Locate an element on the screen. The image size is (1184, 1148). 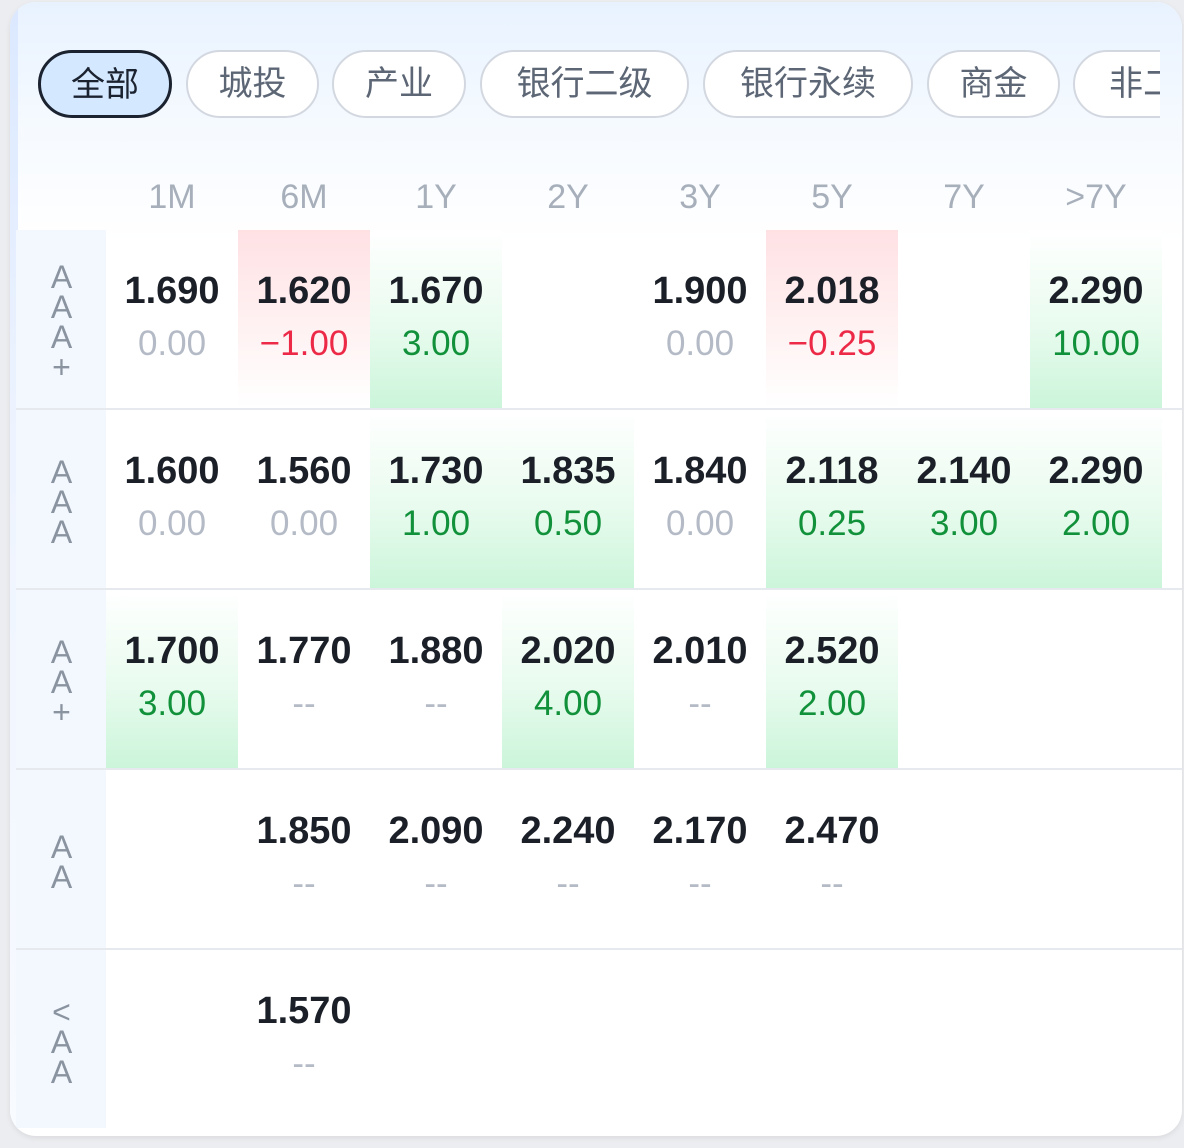
yield-value: 2.118 is located at coordinates (832, 471).